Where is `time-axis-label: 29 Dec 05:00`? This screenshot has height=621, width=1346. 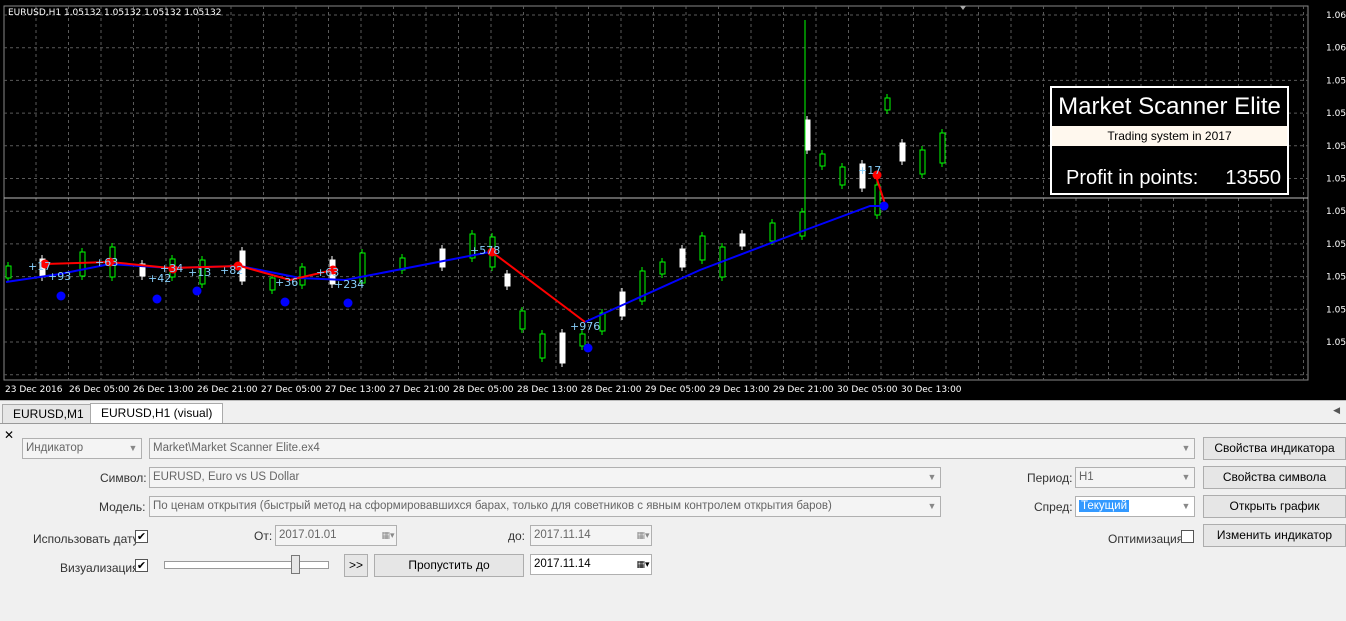
time-axis-label: 29 Dec 05:00 is located at coordinates (675, 390).